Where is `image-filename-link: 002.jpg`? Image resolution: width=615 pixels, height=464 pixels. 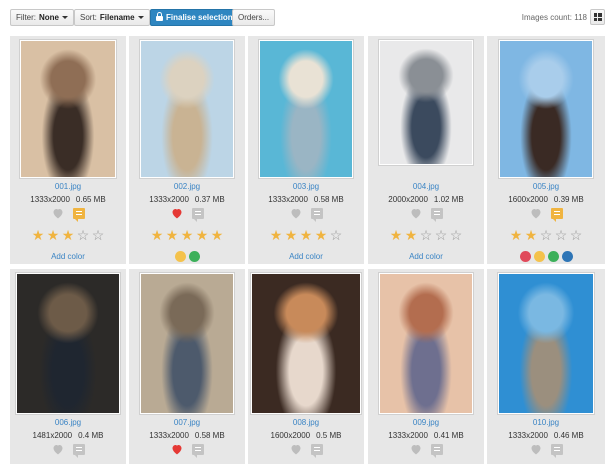 image-filename-link: 002.jpg is located at coordinates (187, 186).